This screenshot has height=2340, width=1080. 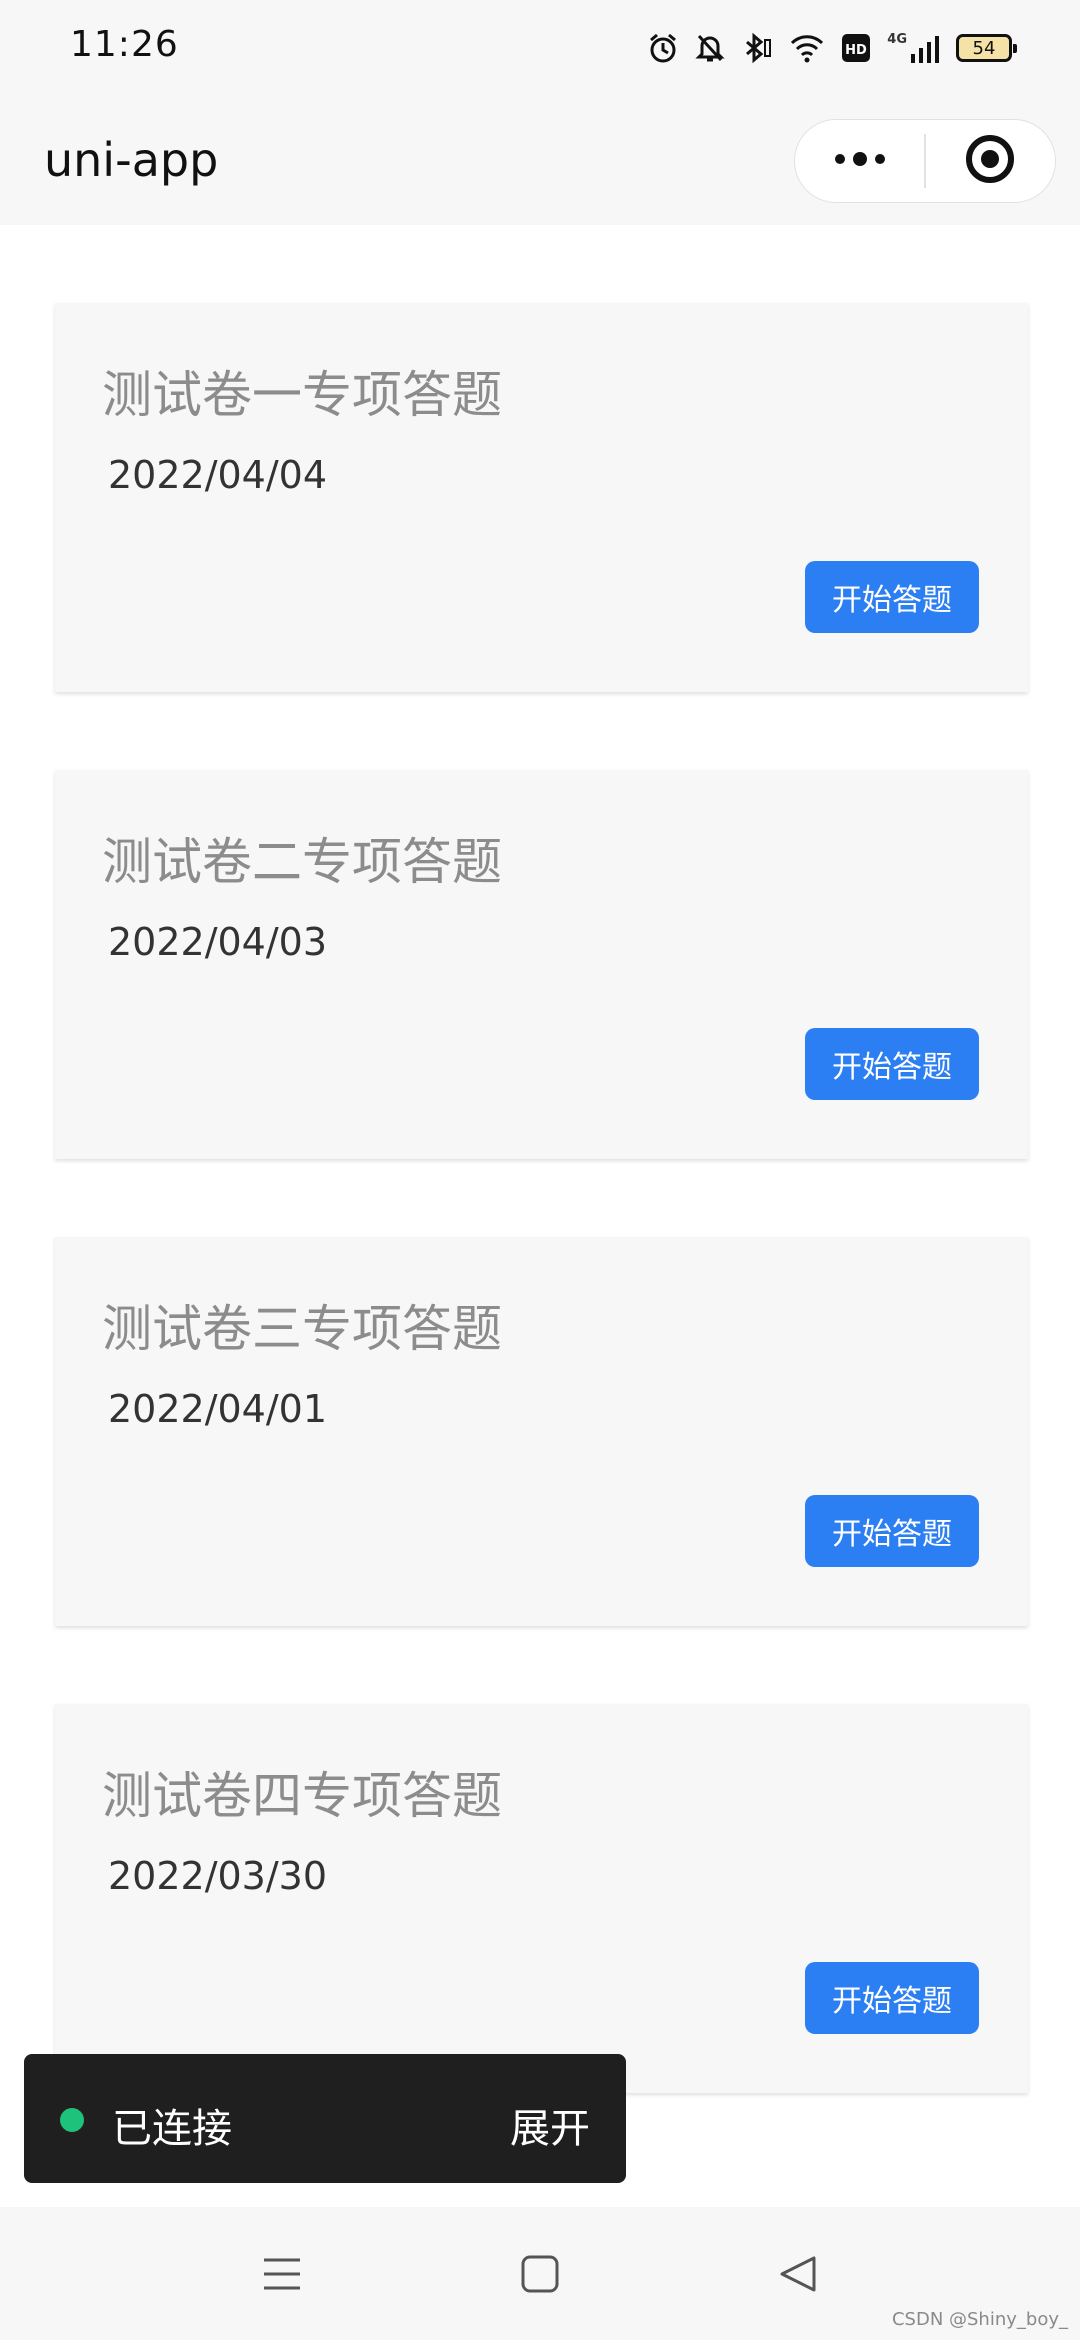 I want to click on status-icons: HD 4G 54, so click(x=832, y=48).